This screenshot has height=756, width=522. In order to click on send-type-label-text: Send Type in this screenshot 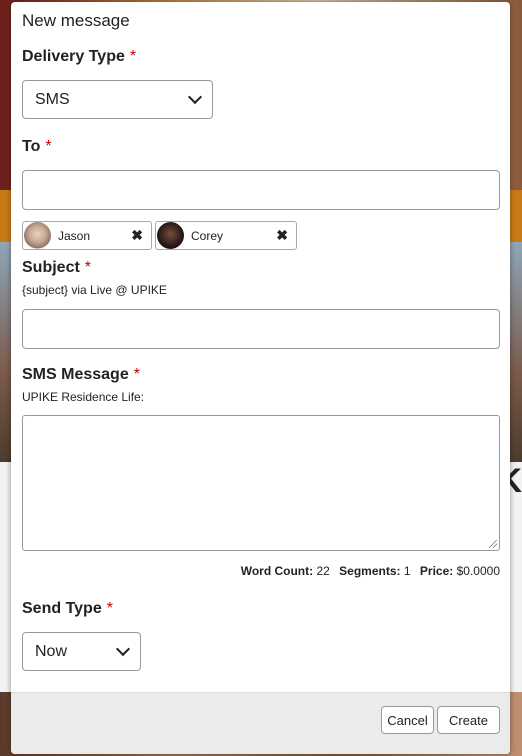, I will do `click(62, 608)`.